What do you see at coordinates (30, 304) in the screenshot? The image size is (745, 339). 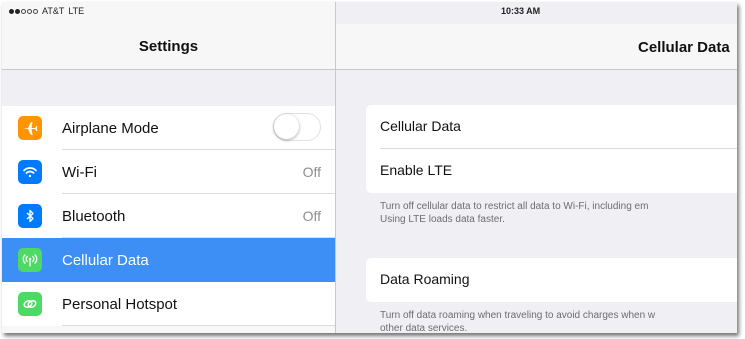 I see `hotspot-icon` at bounding box center [30, 304].